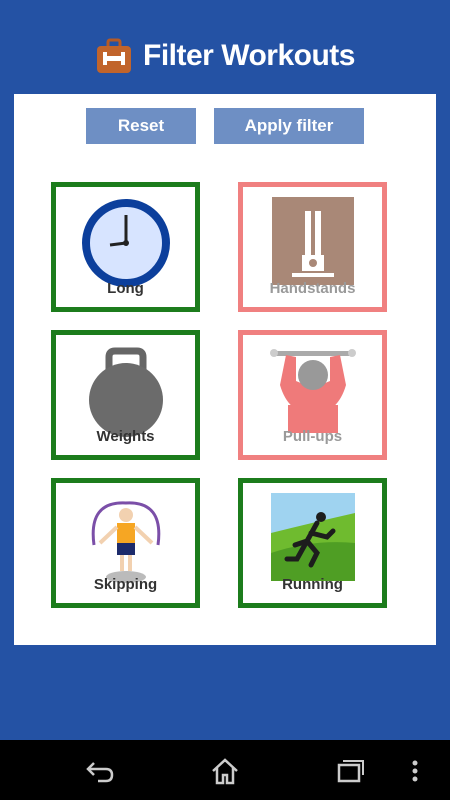 This screenshot has width=450, height=800. Describe the element at coordinates (312, 537) in the screenshot. I see `running-icon` at that location.